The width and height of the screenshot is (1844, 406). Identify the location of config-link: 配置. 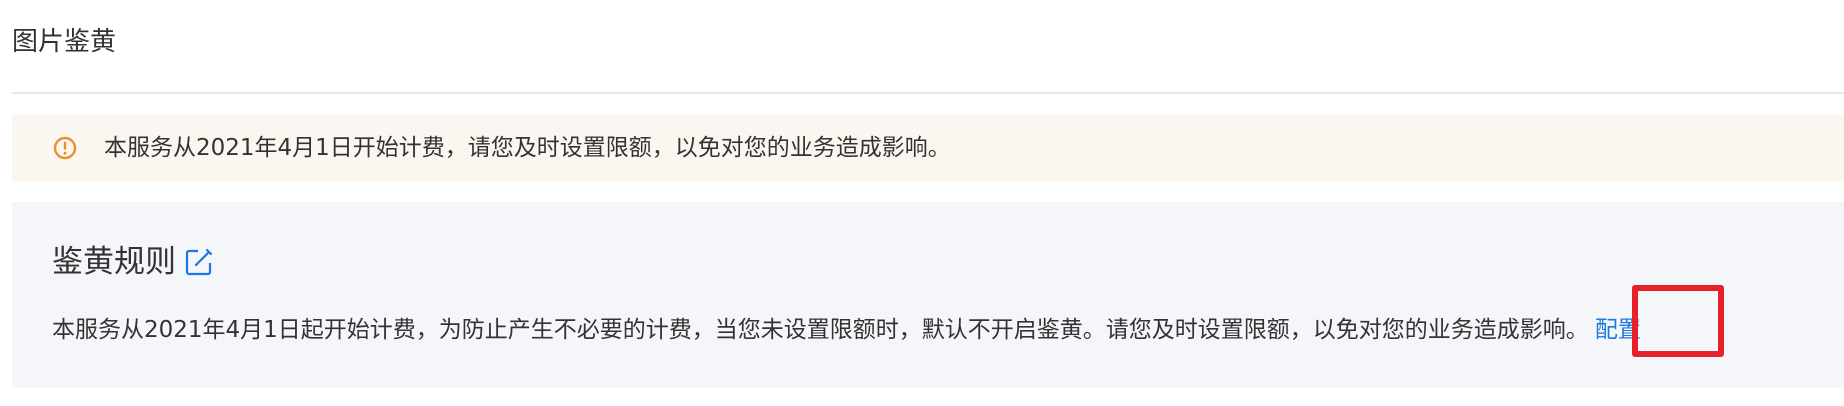
(1618, 330).